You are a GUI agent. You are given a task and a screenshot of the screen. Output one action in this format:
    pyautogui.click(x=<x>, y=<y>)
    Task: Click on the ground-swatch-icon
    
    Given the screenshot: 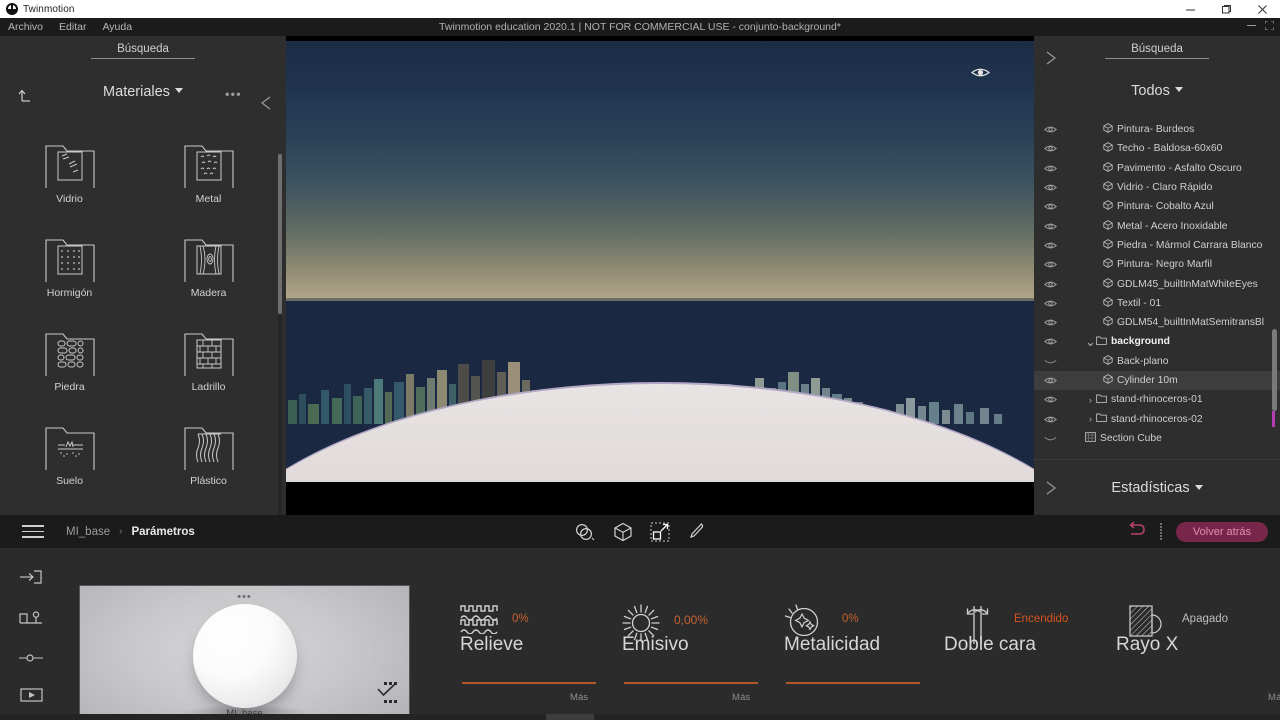 What is the action you would take?
    pyautogui.click(x=70, y=447)
    